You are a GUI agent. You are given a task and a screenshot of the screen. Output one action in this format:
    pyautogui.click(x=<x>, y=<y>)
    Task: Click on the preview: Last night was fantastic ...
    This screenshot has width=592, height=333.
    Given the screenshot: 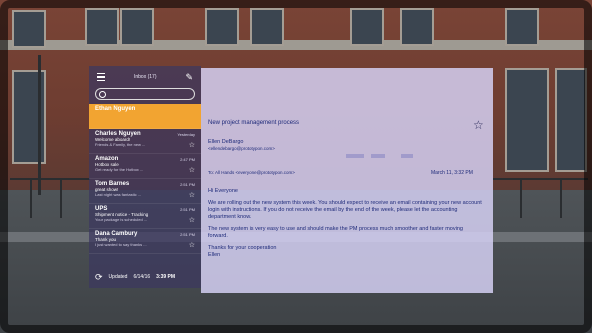 What is the action you would take?
    pyautogui.click(x=118, y=194)
    